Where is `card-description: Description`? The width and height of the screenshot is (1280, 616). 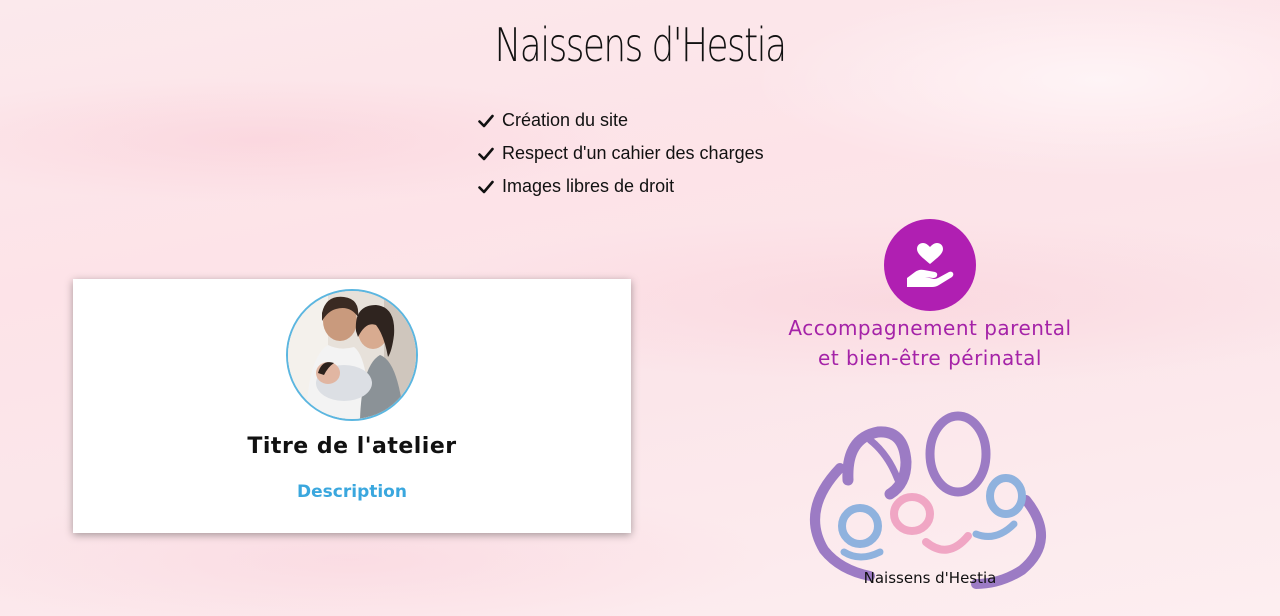 card-description: Description is located at coordinates (352, 492).